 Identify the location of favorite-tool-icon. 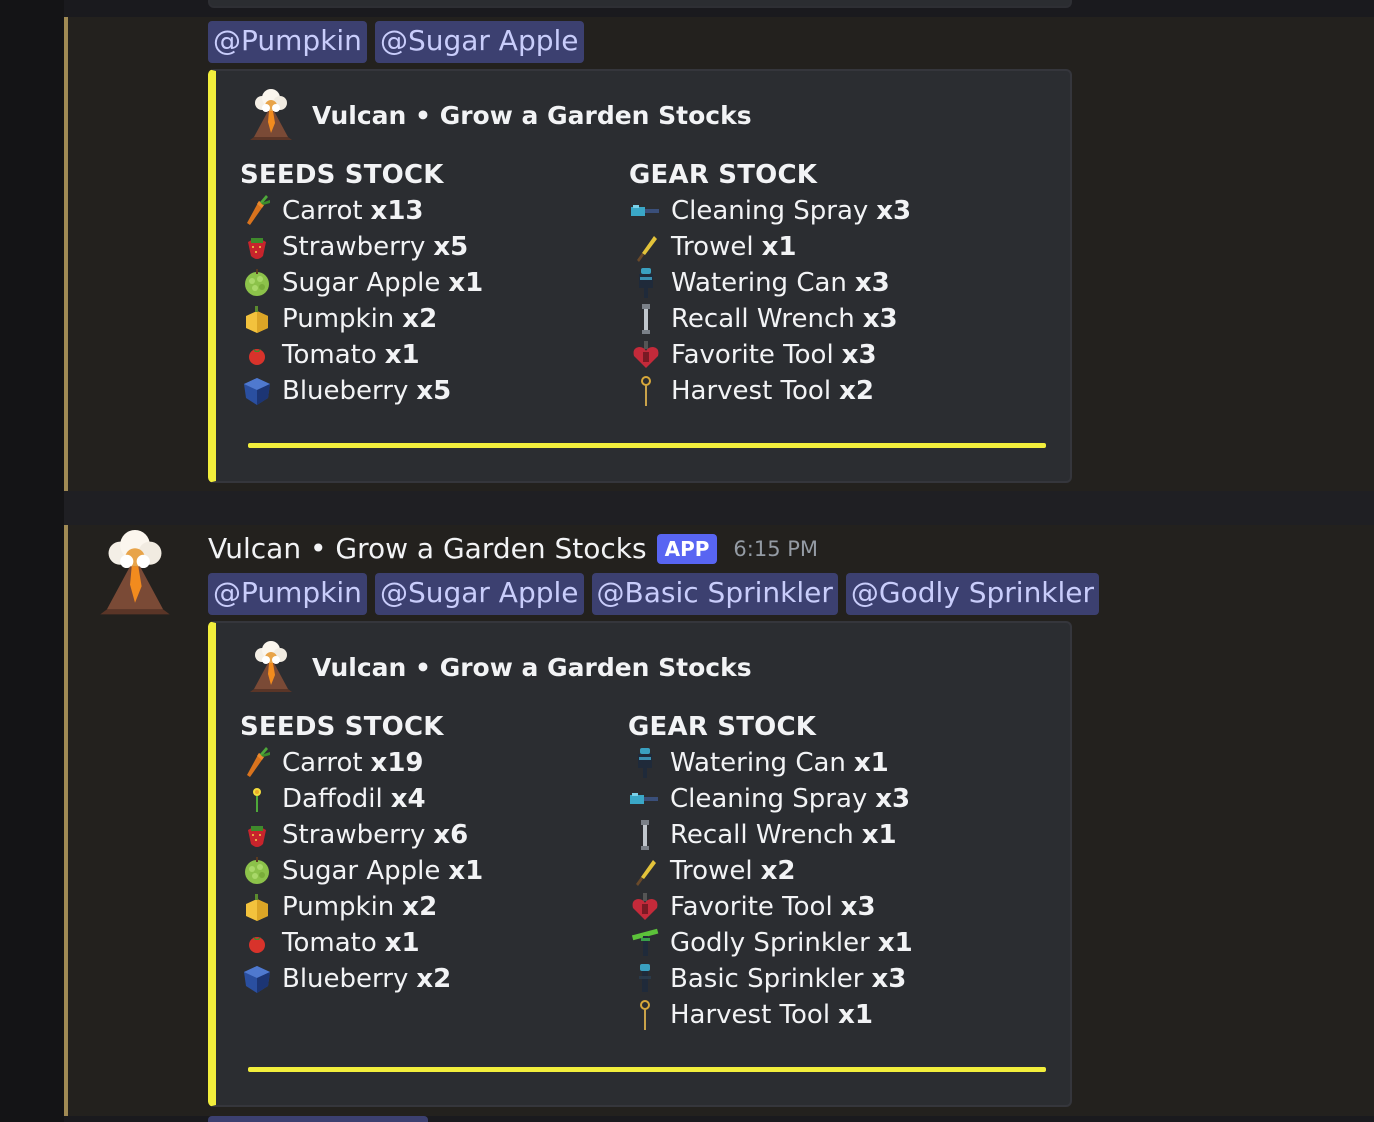
(645, 907).